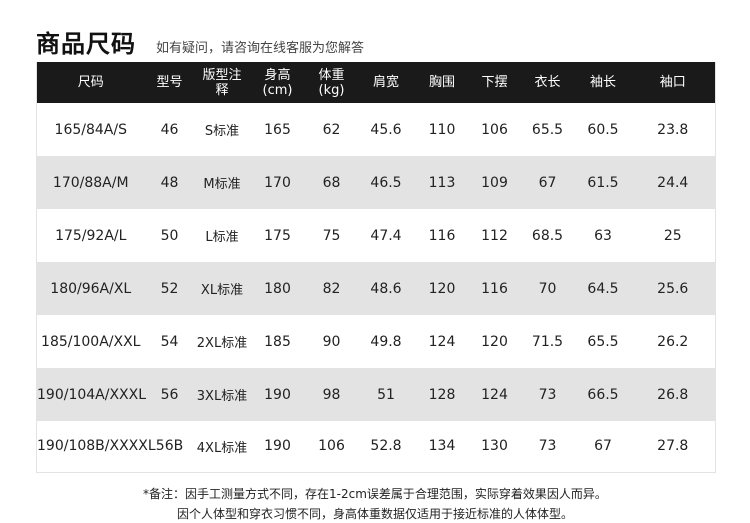  Describe the element at coordinates (222, 288) in the screenshot. I see `table-cell: XL标准` at that location.